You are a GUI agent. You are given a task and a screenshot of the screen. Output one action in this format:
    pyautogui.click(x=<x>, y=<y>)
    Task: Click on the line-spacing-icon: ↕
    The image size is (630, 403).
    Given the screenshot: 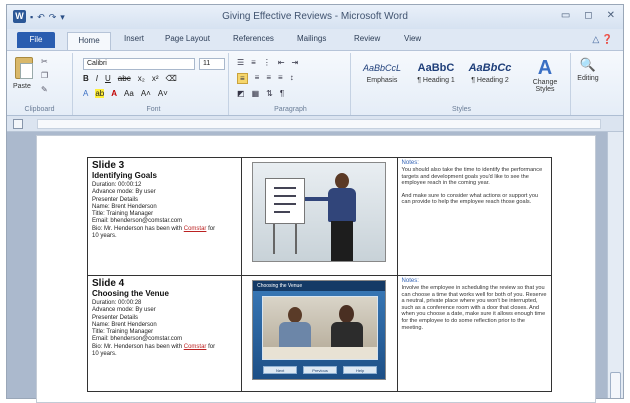 What is the action you would take?
    pyautogui.click(x=292, y=78)
    